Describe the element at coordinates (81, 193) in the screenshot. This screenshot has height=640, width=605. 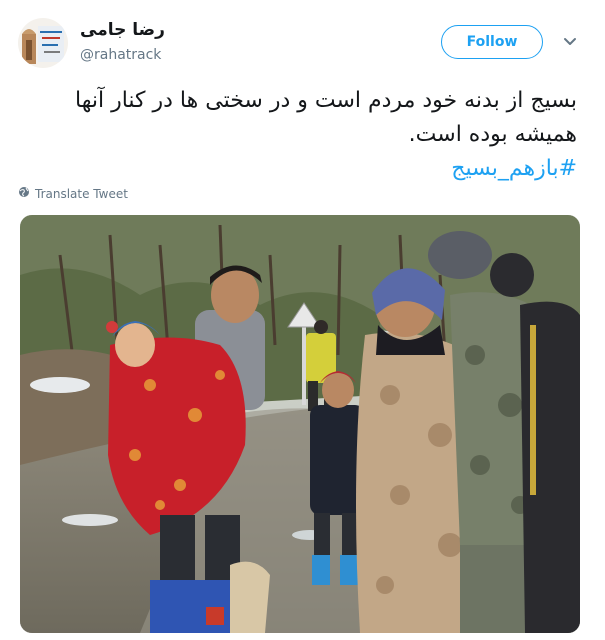
I see `translate-label: Translate Tweet` at that location.